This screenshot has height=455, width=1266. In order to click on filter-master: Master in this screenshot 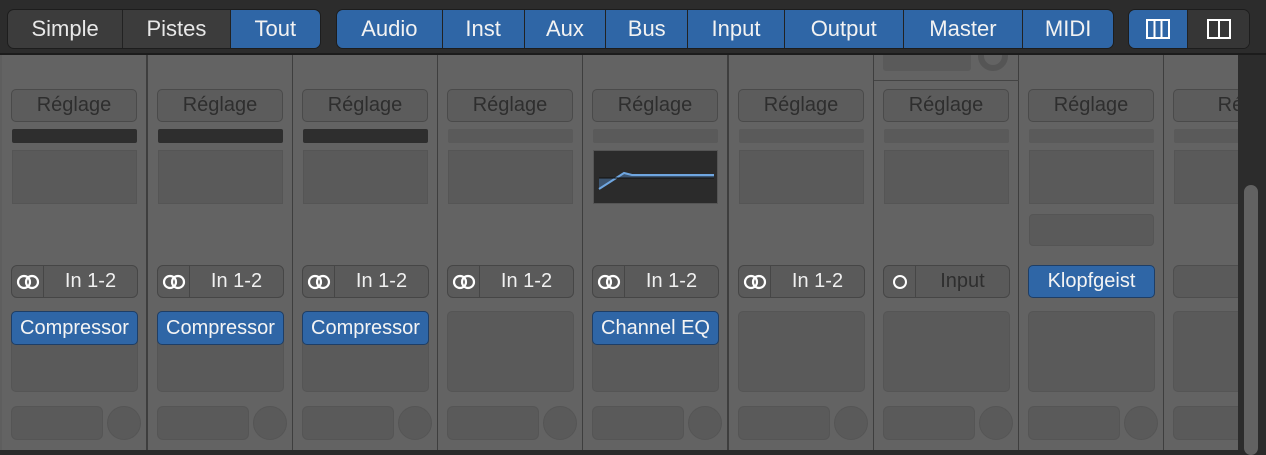, I will do `click(963, 29)`.